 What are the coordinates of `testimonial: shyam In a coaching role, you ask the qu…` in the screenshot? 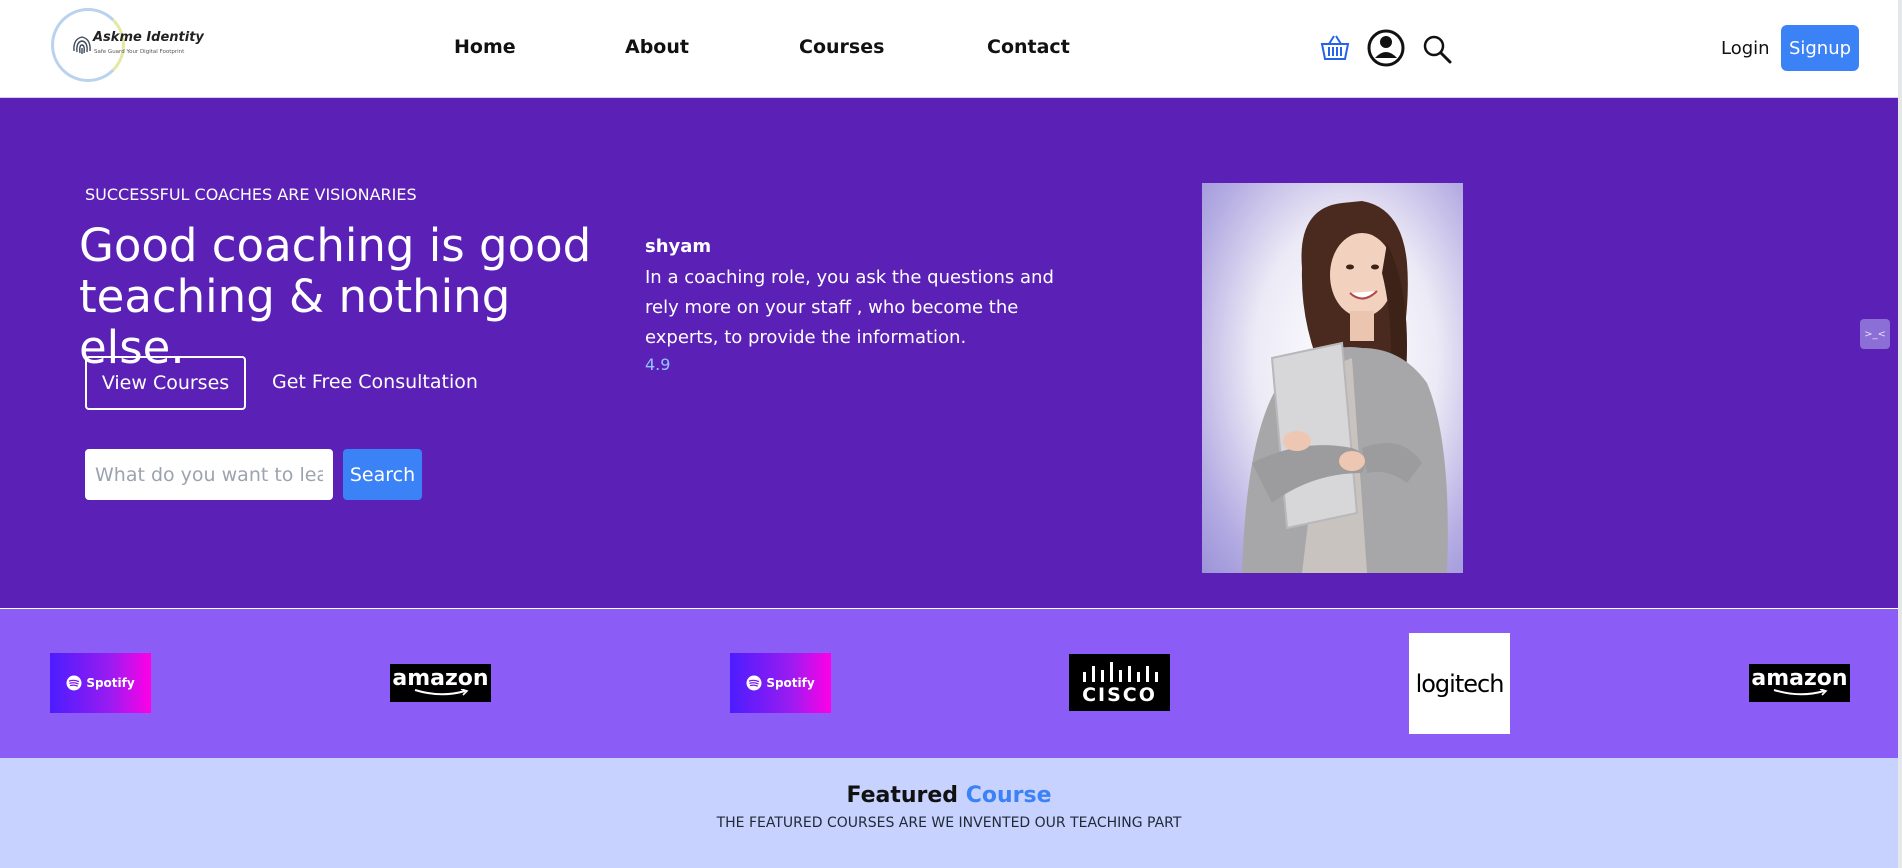 It's located at (865, 305).